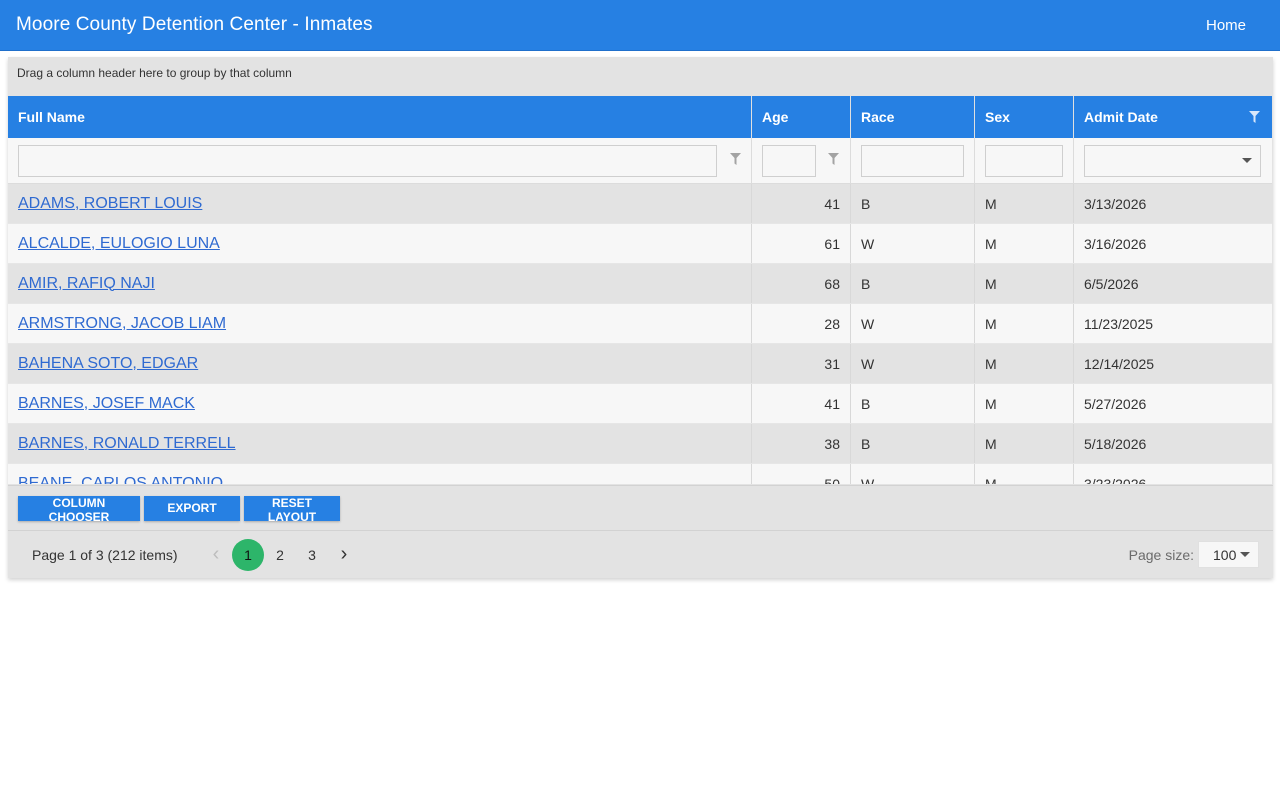  I want to click on page-title: Moore County Detention Center - Inmates, so click(194, 24).